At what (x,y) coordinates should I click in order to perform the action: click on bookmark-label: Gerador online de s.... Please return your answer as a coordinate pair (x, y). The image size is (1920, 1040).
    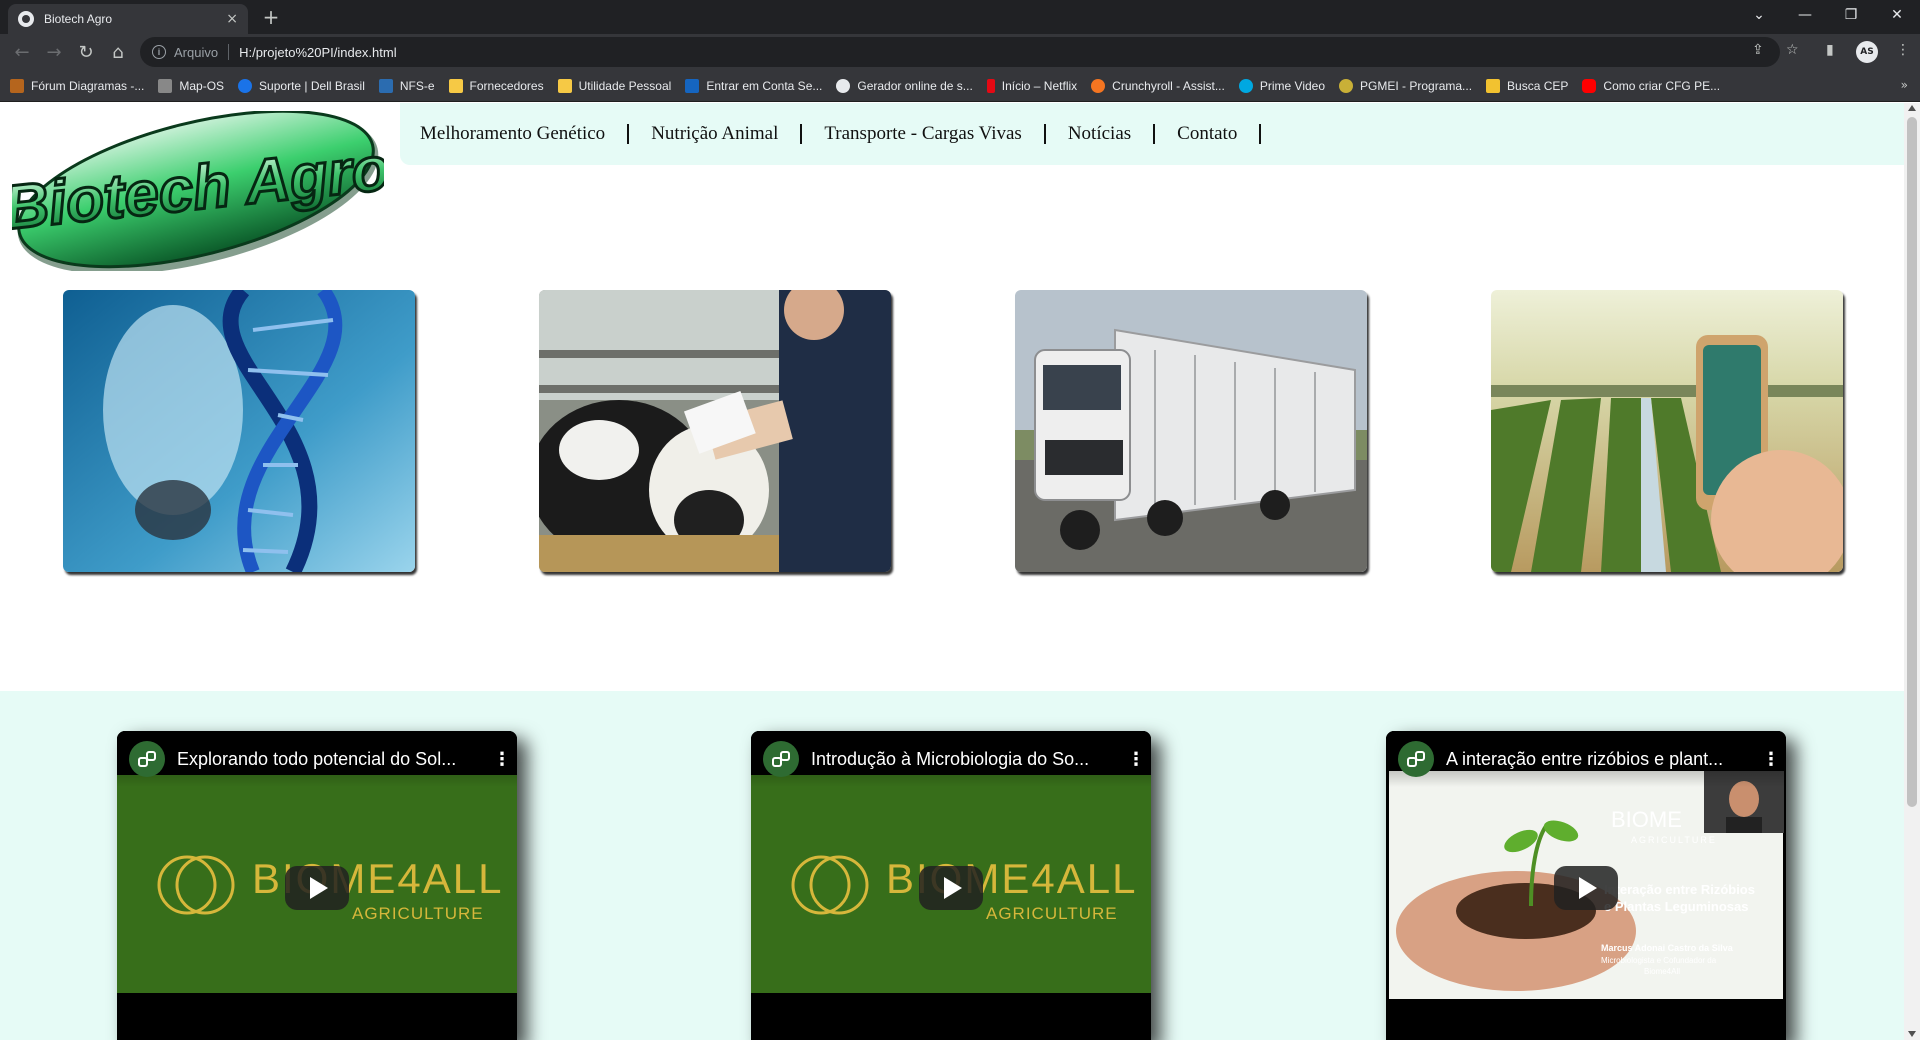
    Looking at the image, I should click on (915, 85).